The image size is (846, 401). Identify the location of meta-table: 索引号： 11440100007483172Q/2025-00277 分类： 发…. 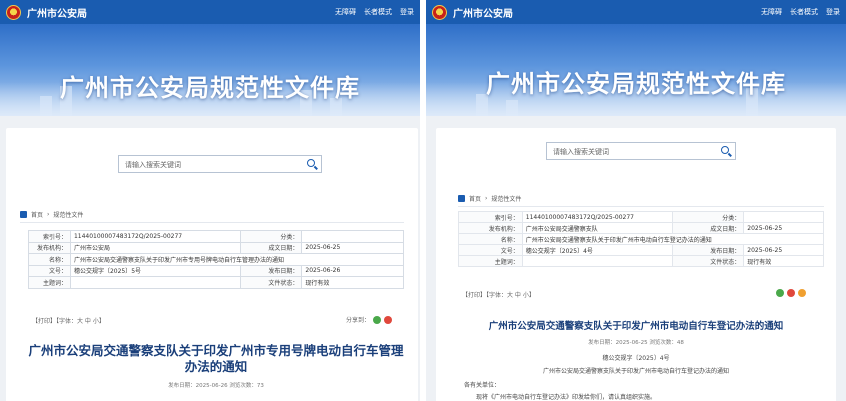
(216, 259).